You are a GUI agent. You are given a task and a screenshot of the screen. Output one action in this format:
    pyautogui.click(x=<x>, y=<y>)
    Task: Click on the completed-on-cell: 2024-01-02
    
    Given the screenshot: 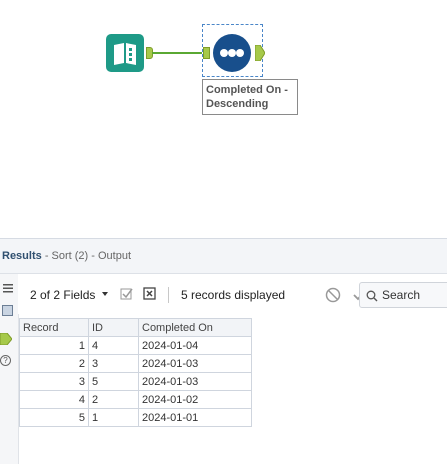 What is the action you would take?
    pyautogui.click(x=195, y=399)
    